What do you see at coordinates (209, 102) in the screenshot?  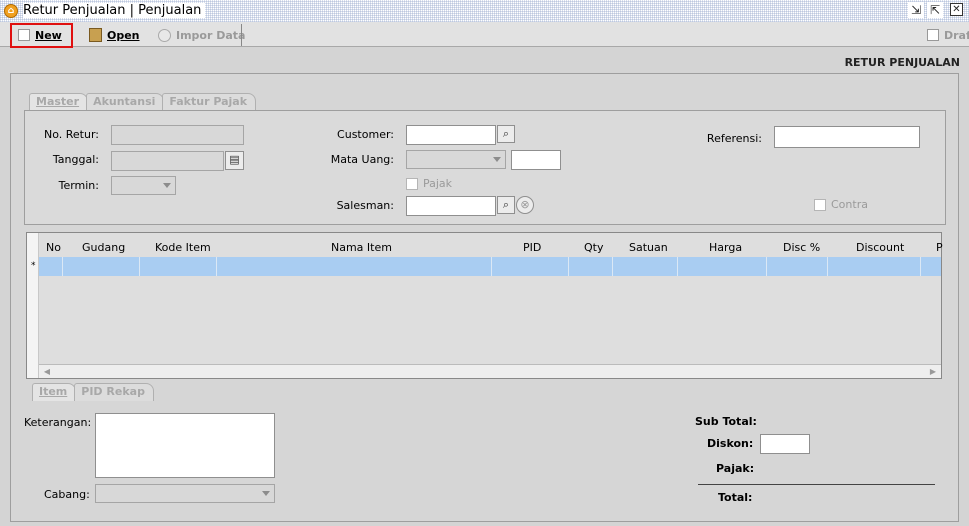 I see `tab-faktur-pajak: Faktur Pajak` at bounding box center [209, 102].